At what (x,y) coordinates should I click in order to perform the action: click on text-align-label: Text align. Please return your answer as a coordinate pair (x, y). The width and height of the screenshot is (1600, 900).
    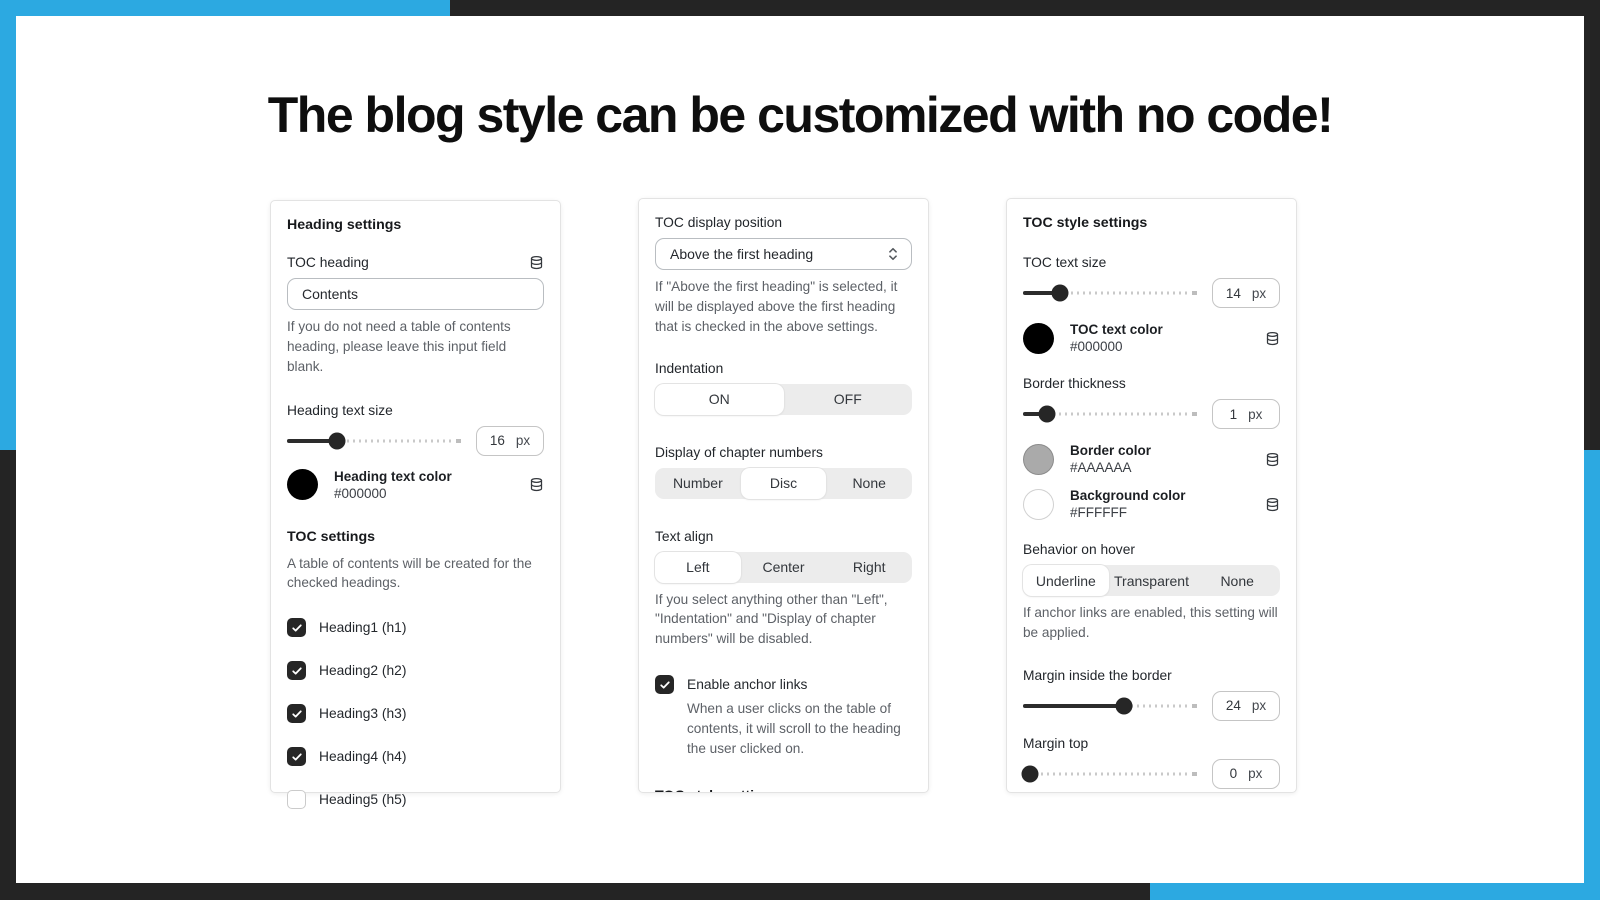
    Looking at the image, I should click on (684, 536).